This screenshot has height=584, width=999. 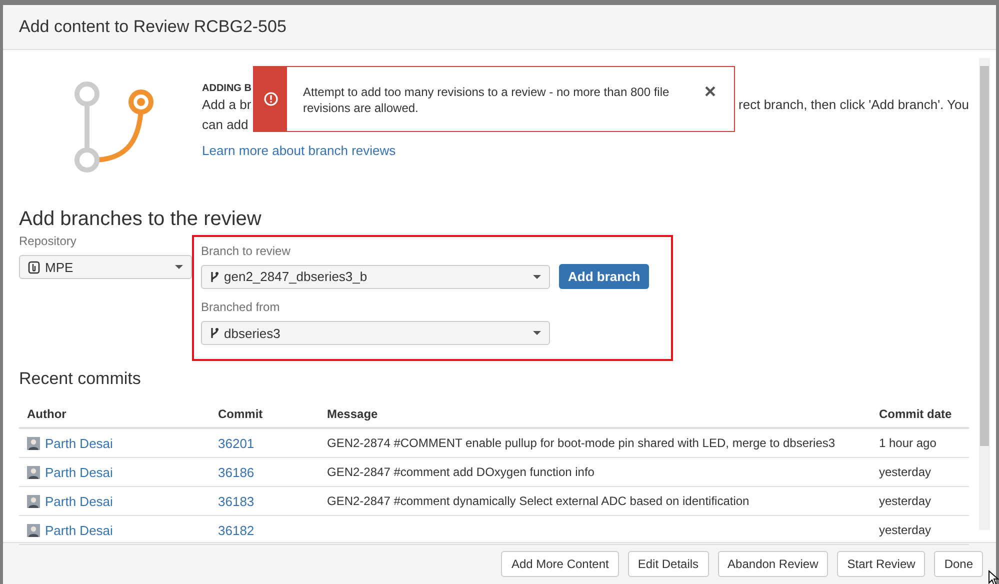 What do you see at coordinates (264, 414) in the screenshot?
I see `column-header: Commit` at bounding box center [264, 414].